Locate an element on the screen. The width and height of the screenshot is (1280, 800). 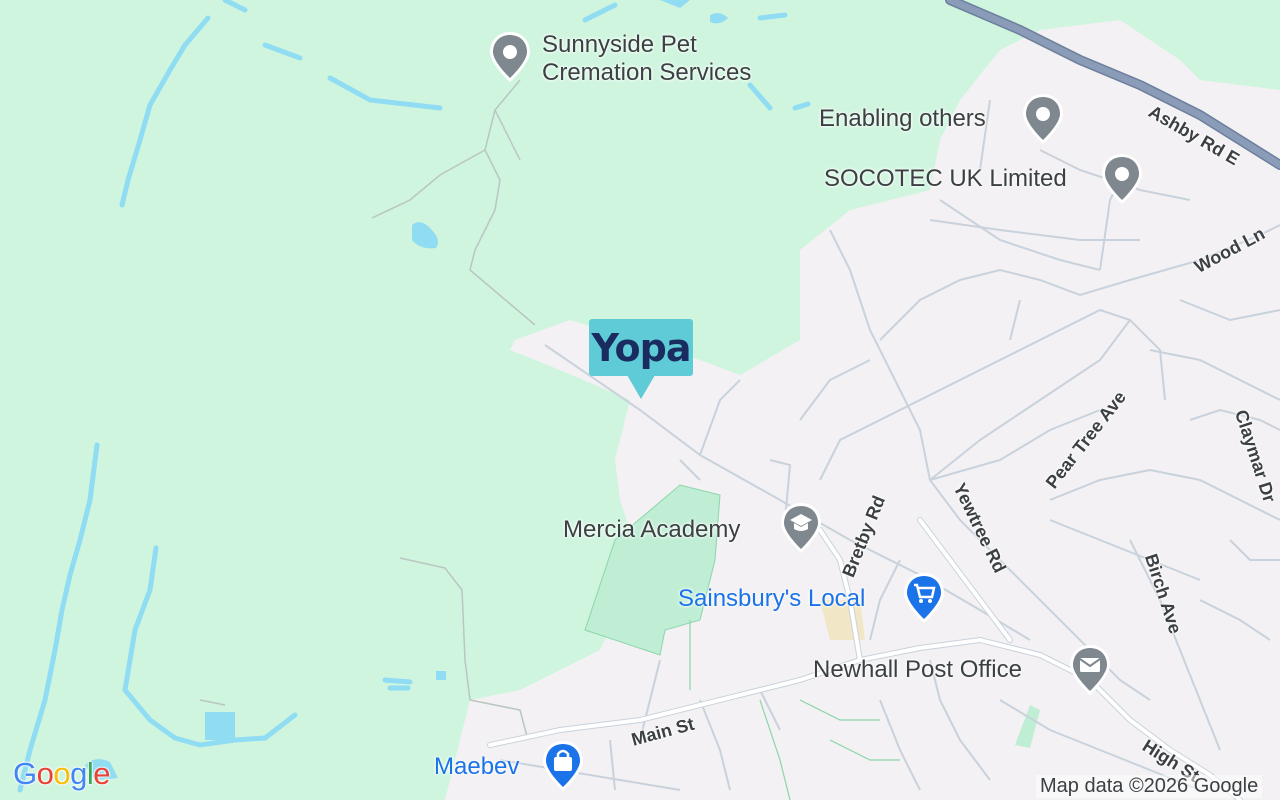
school-icon is located at coordinates (801, 528).